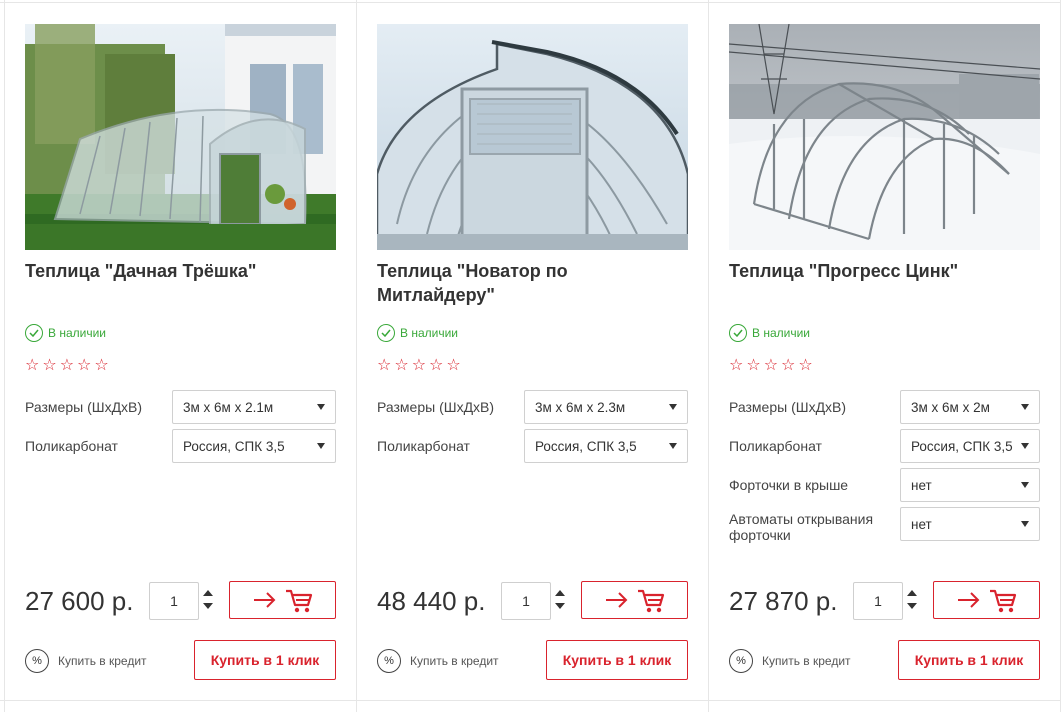 Image resolution: width=1061 pixels, height=712 pixels. What do you see at coordinates (950, 407) in the screenshot?
I see `select-value: 3м х 6м х 2м` at bounding box center [950, 407].